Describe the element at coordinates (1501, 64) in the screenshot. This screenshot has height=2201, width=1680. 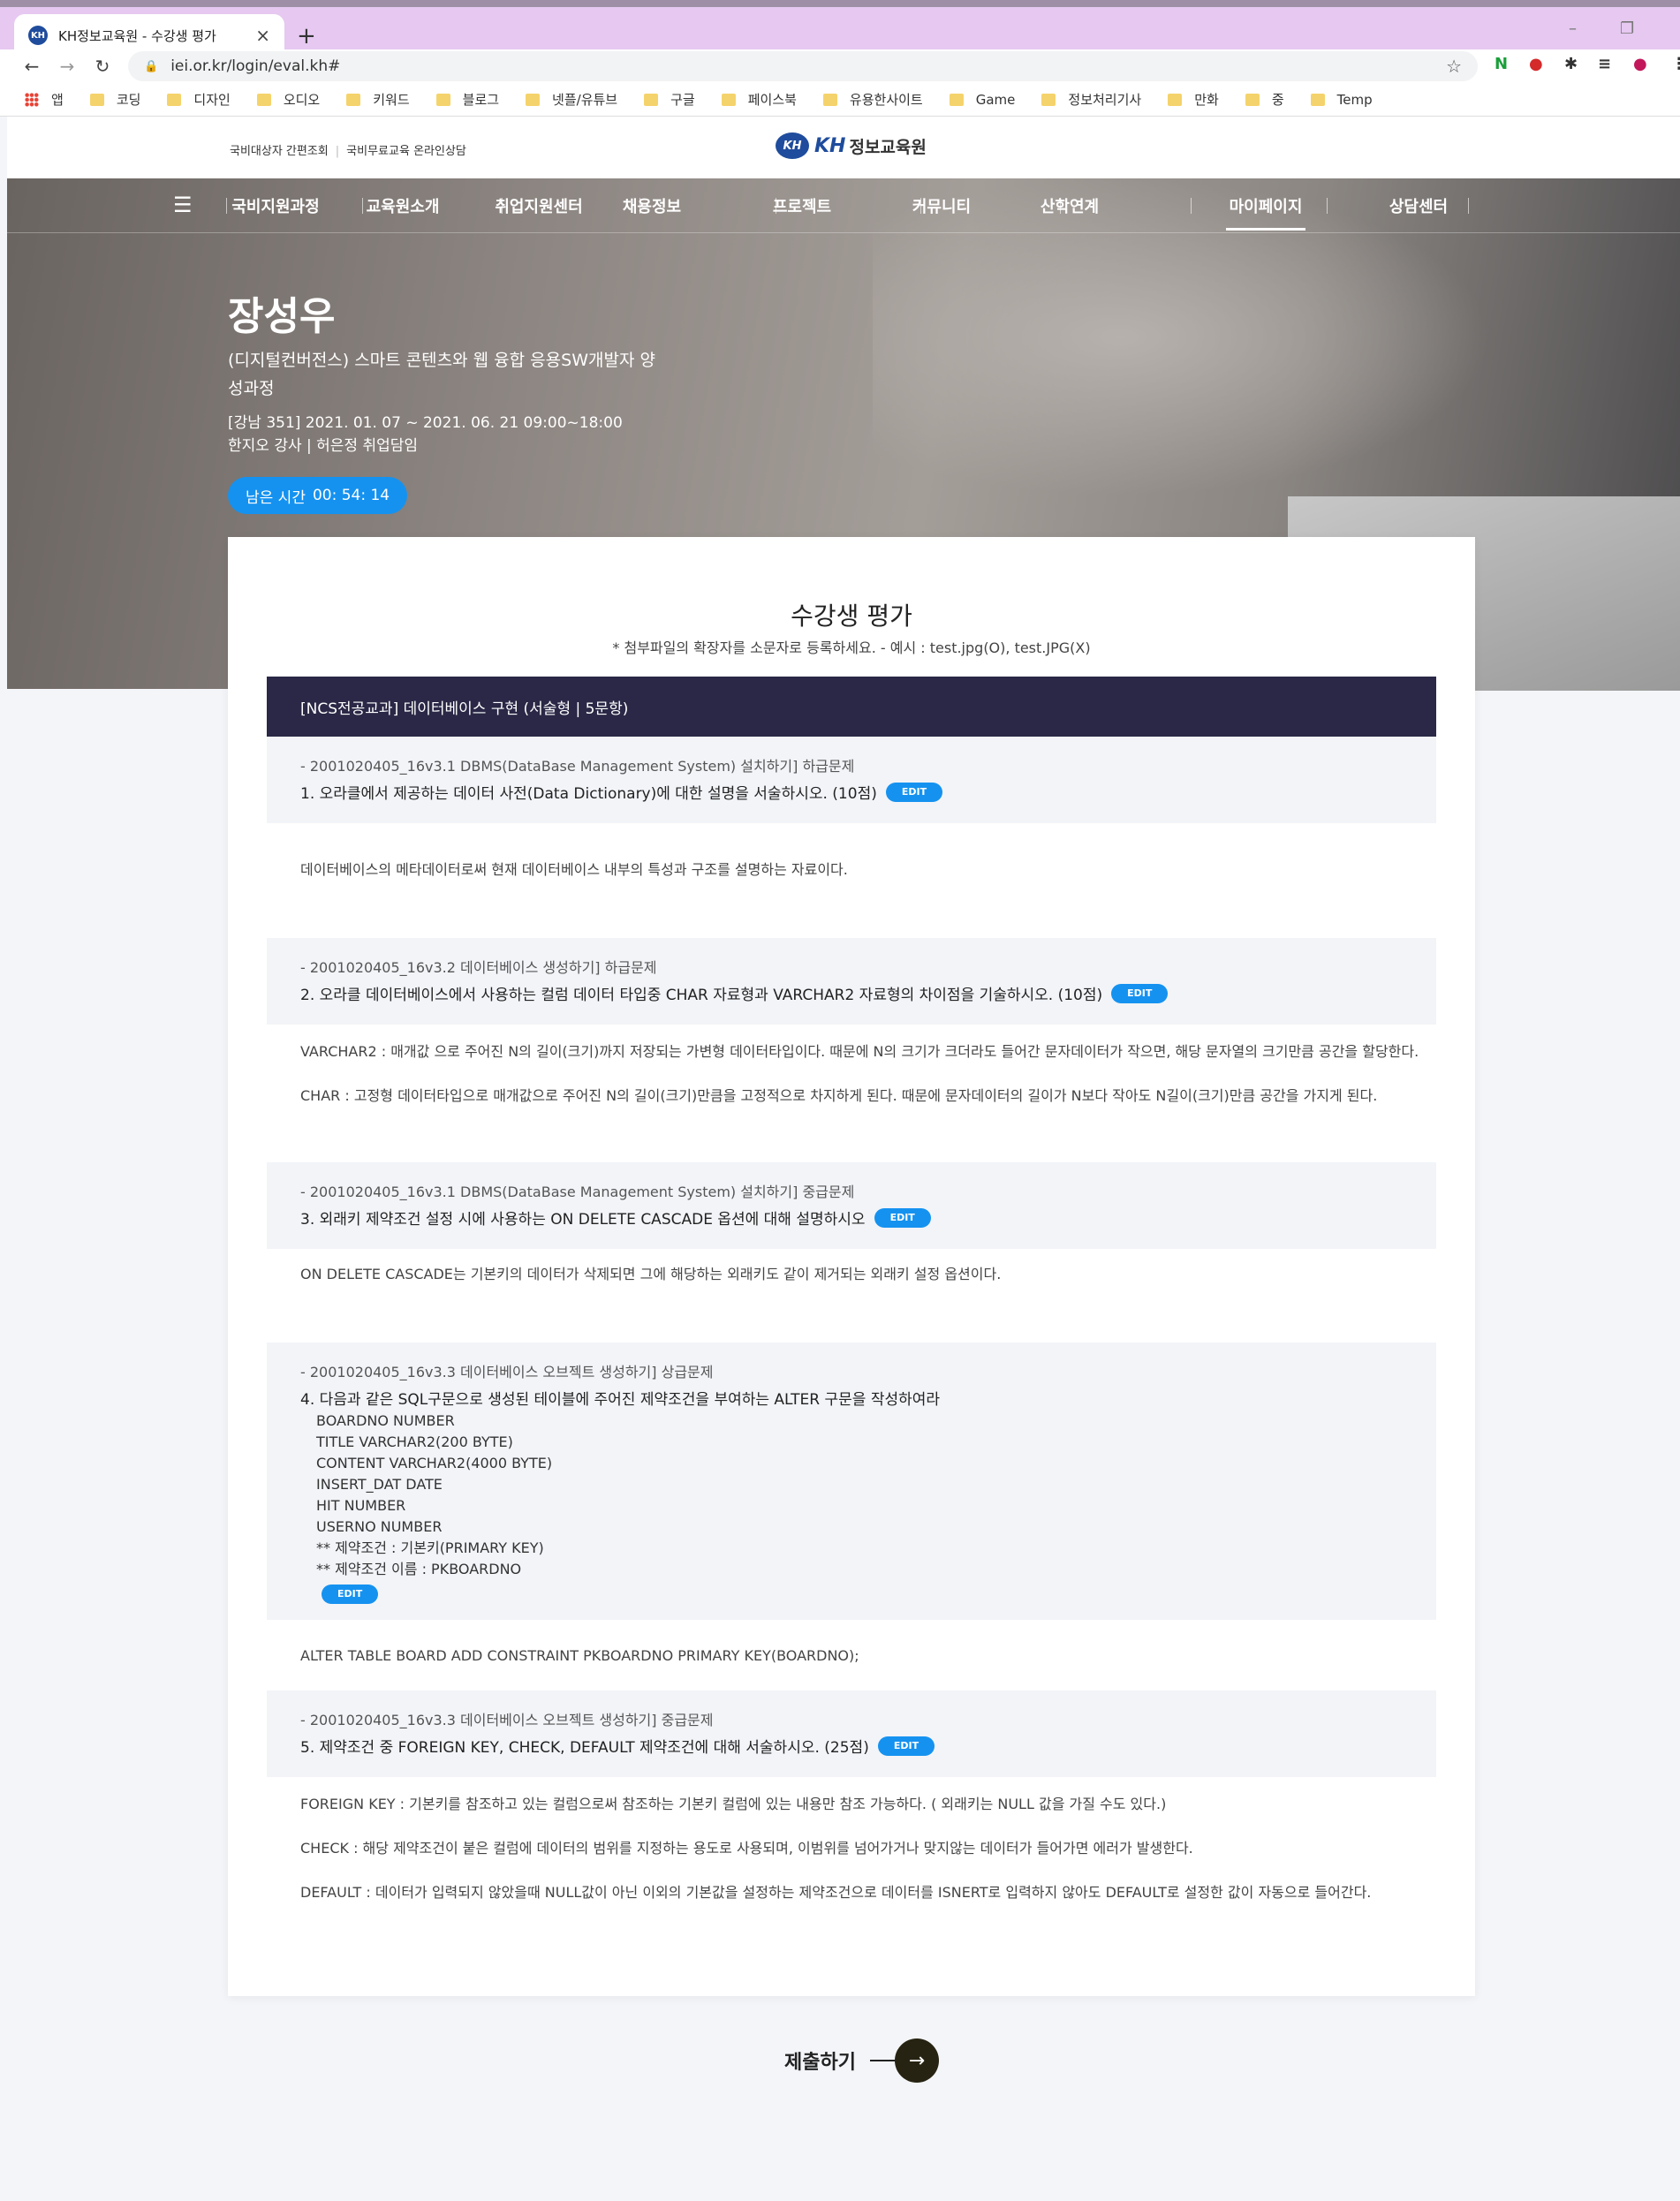
I see `naver-extension-icon: N` at that location.